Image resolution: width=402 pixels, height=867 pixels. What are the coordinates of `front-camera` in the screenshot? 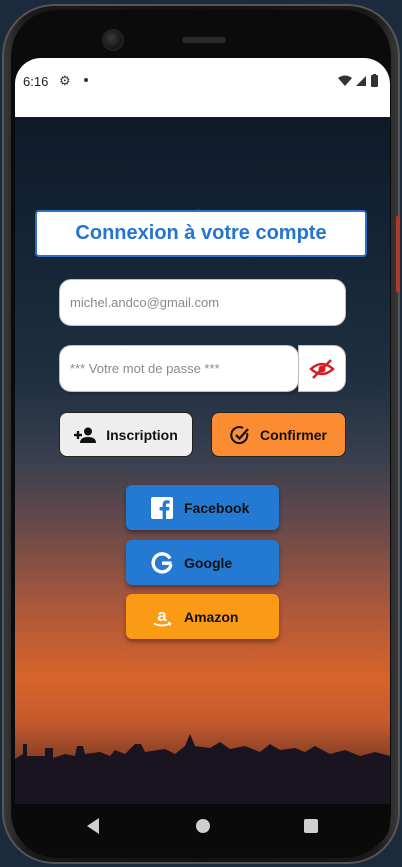 It's located at (113, 40).